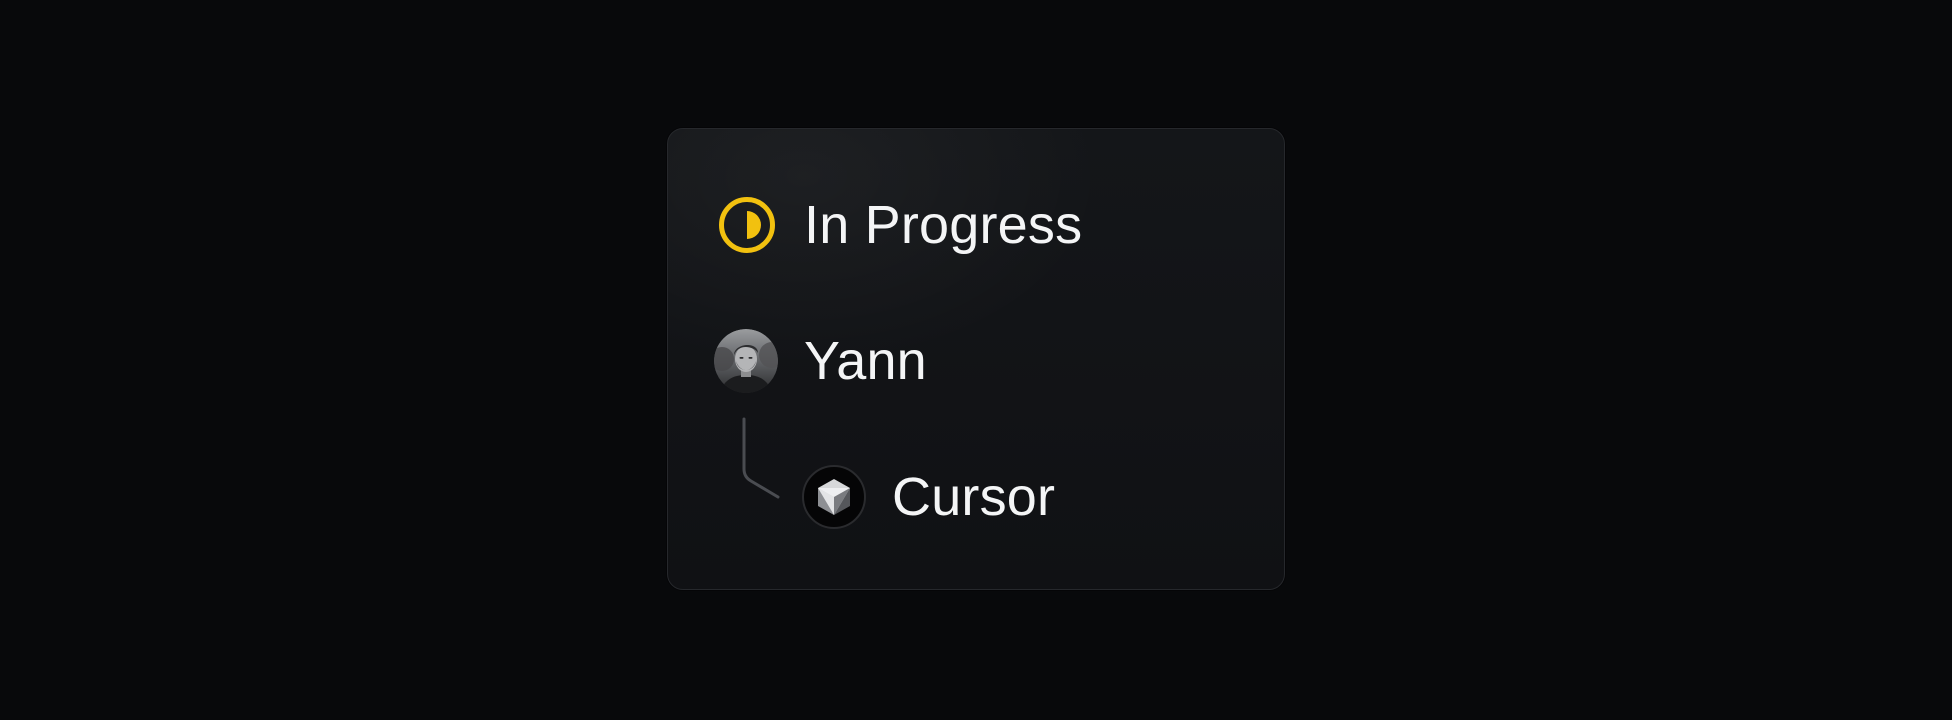  What do you see at coordinates (974, 497) in the screenshot?
I see `agent-name: Cursor` at bounding box center [974, 497].